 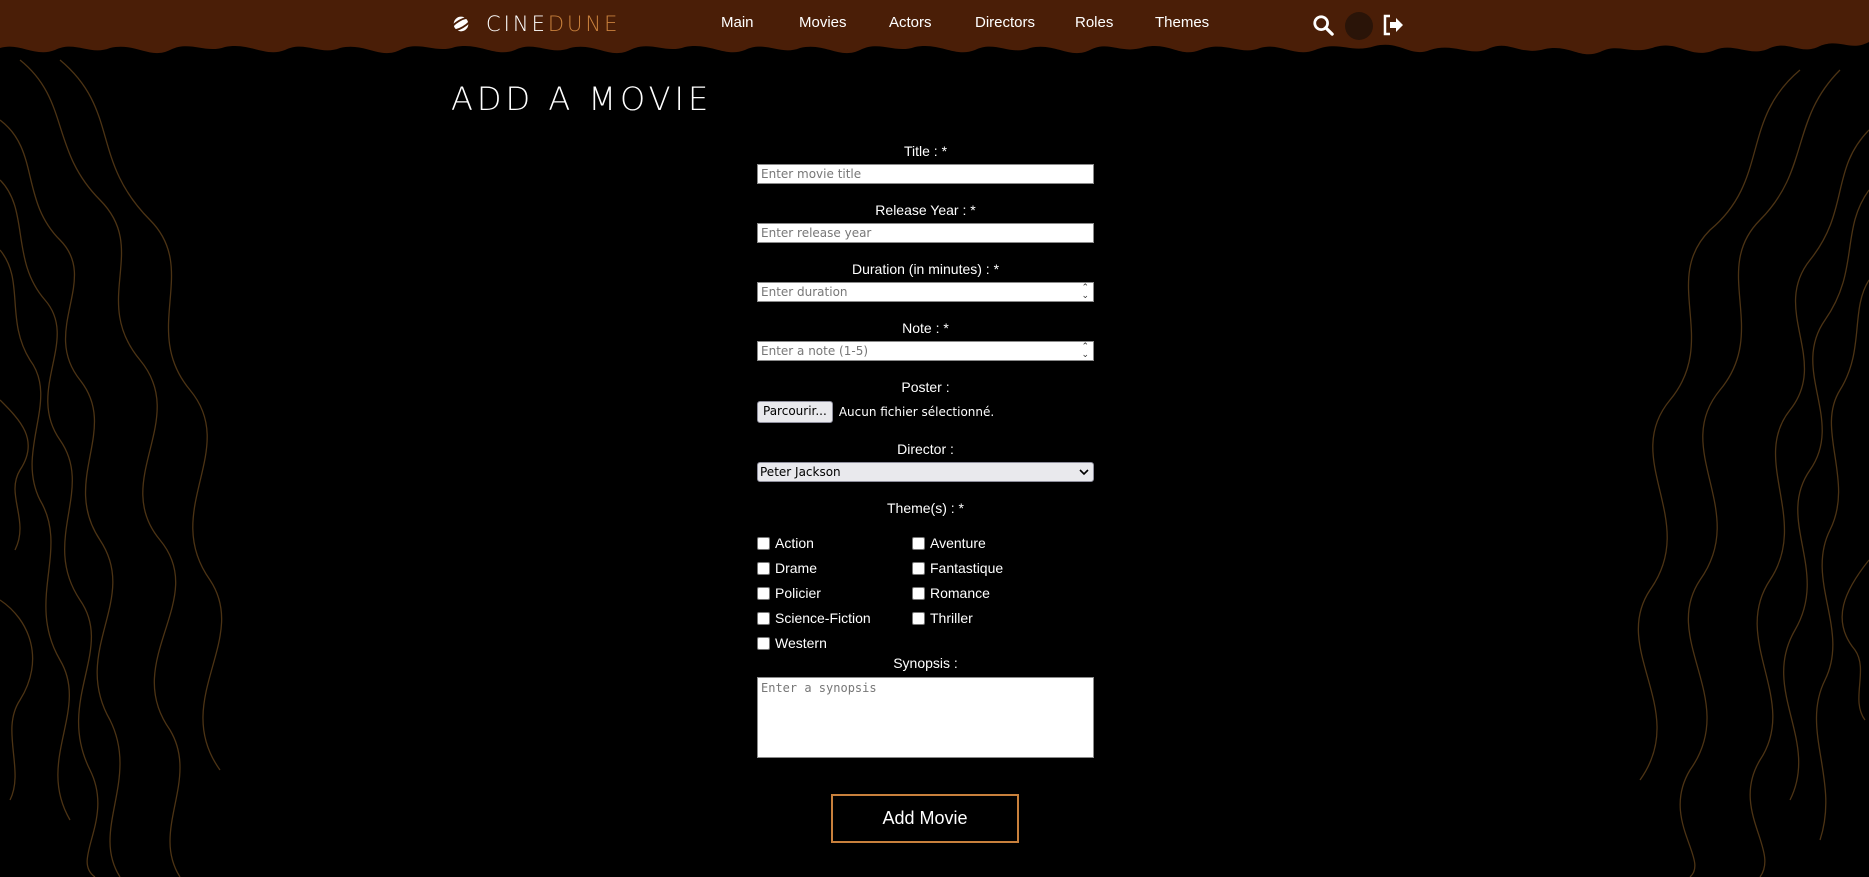 I want to click on theme-option: Romance, so click(x=951, y=593).